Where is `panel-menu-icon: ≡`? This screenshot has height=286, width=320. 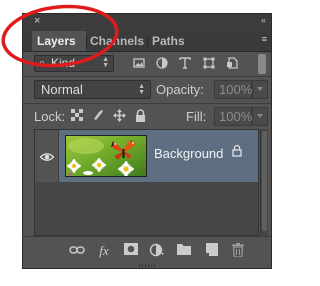
panel-menu-icon: ≡ is located at coordinates (264, 39).